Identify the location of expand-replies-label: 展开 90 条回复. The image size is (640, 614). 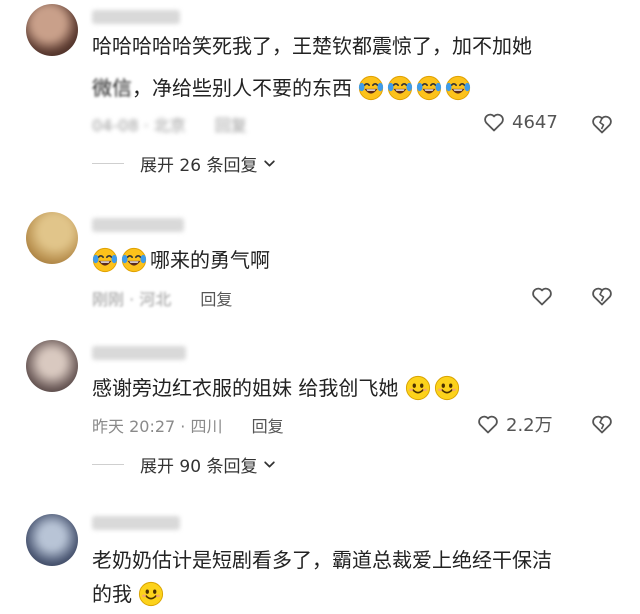
(199, 467).